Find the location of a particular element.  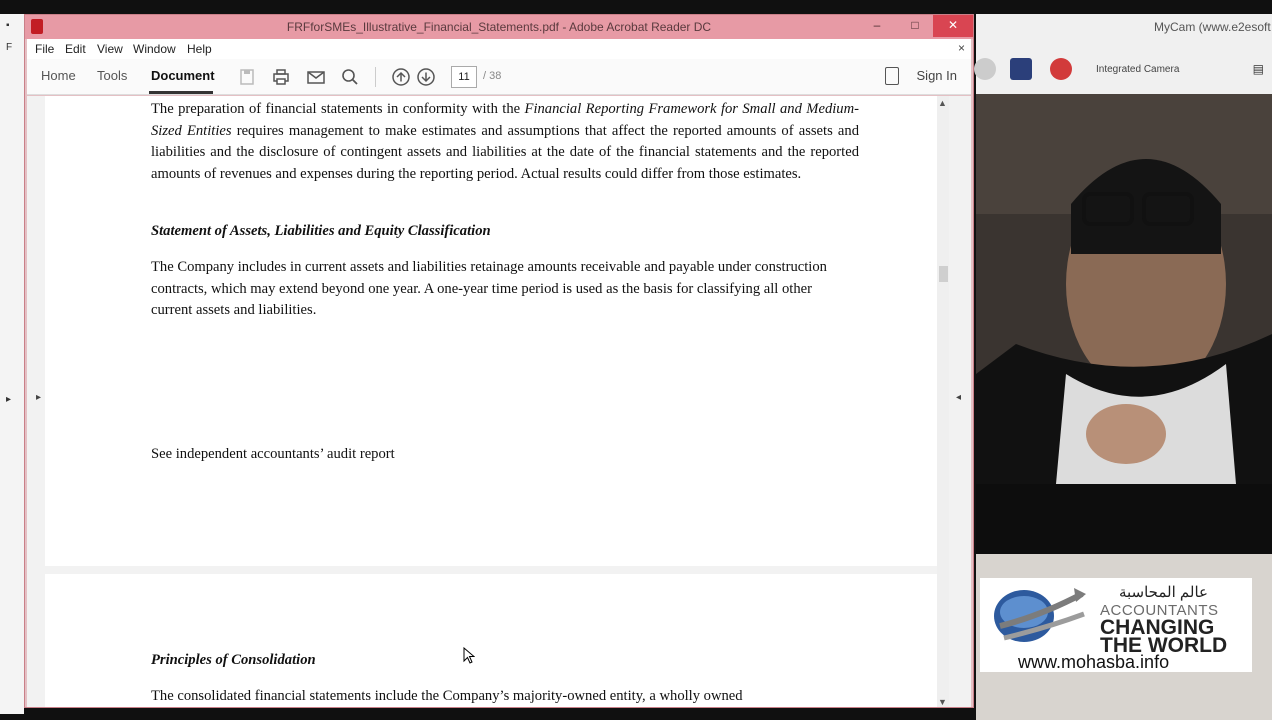

presenter-image is located at coordinates (1124, 289).